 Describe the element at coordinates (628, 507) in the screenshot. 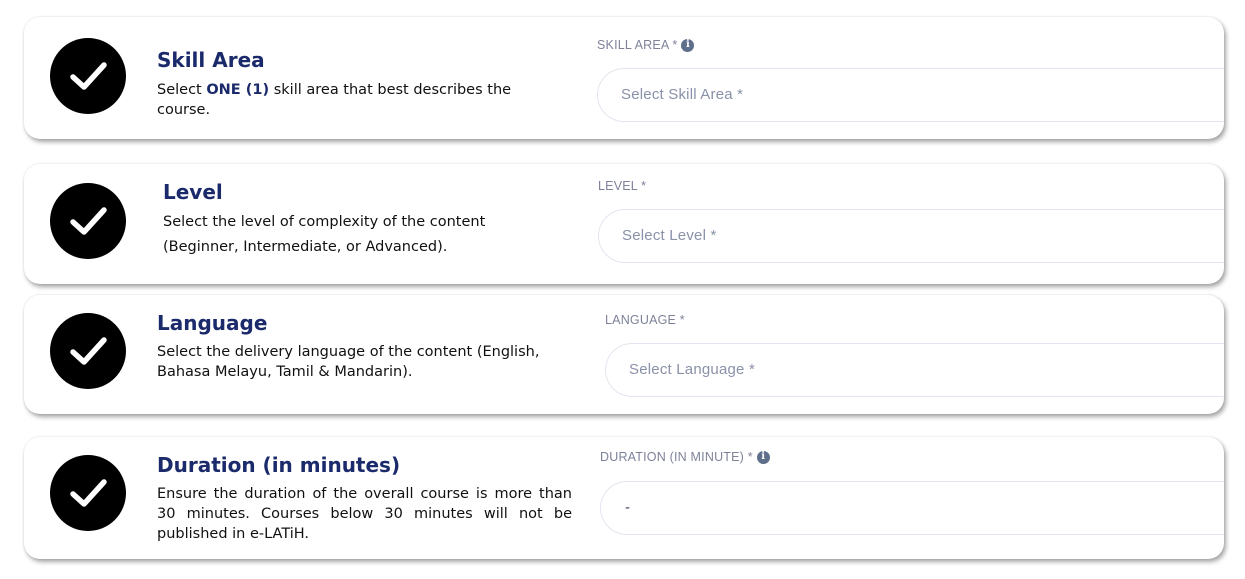

I see `duration-value: -` at that location.